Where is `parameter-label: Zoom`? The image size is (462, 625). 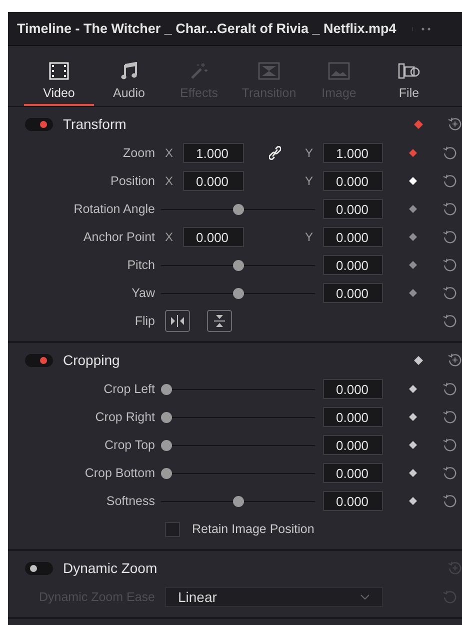 parameter-label: Zoom is located at coordinates (138, 153).